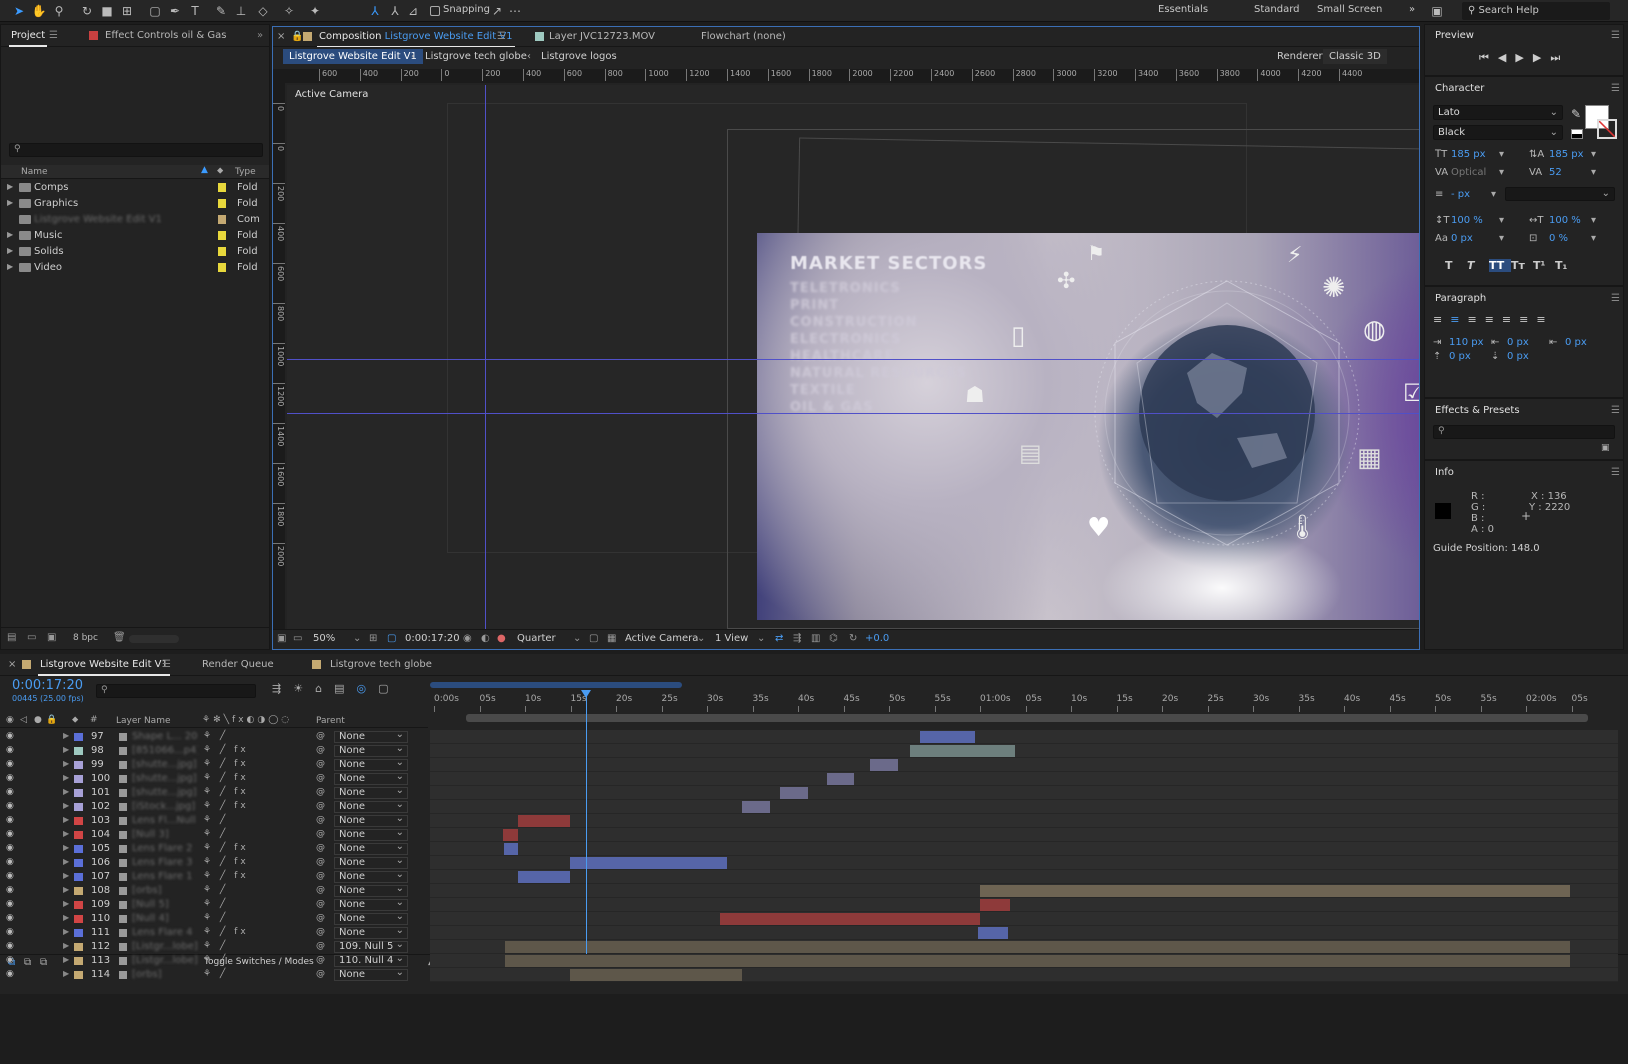 The height and width of the screenshot is (1064, 1628). Describe the element at coordinates (28, 38) in the screenshot. I see `tab-project: Project` at that location.